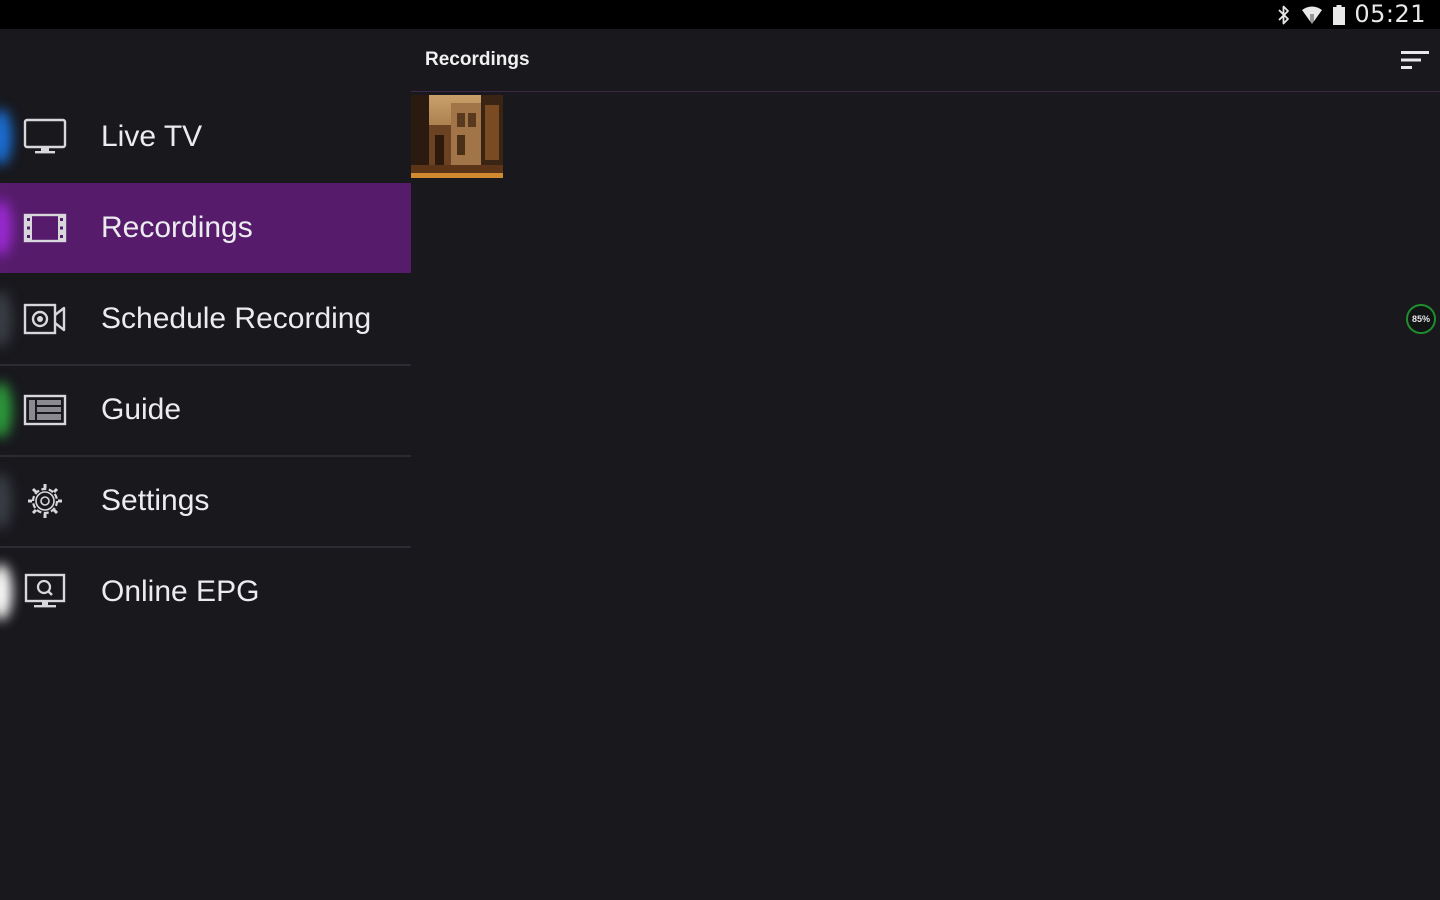 This screenshot has height=900, width=1440. I want to click on battery-icon, so click(1339, 15).